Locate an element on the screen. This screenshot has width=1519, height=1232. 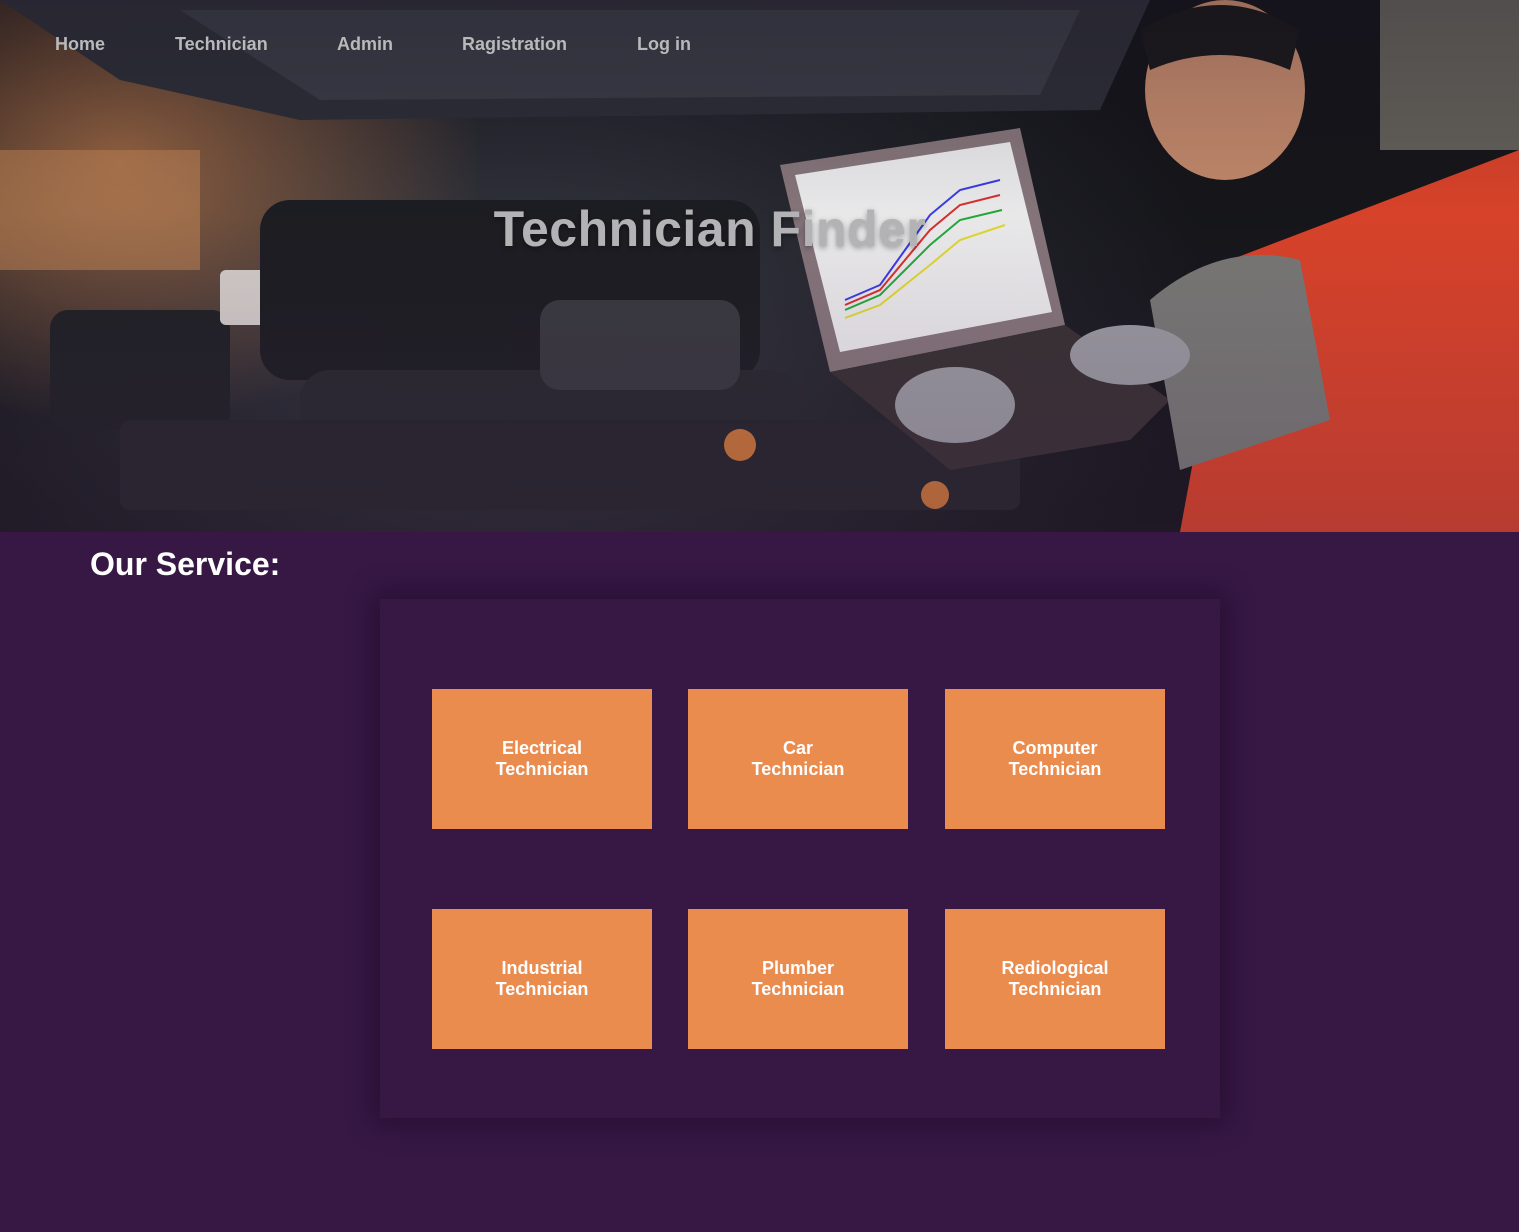
service-tile-label: Rediological Technician is located at coordinates (1054, 979).